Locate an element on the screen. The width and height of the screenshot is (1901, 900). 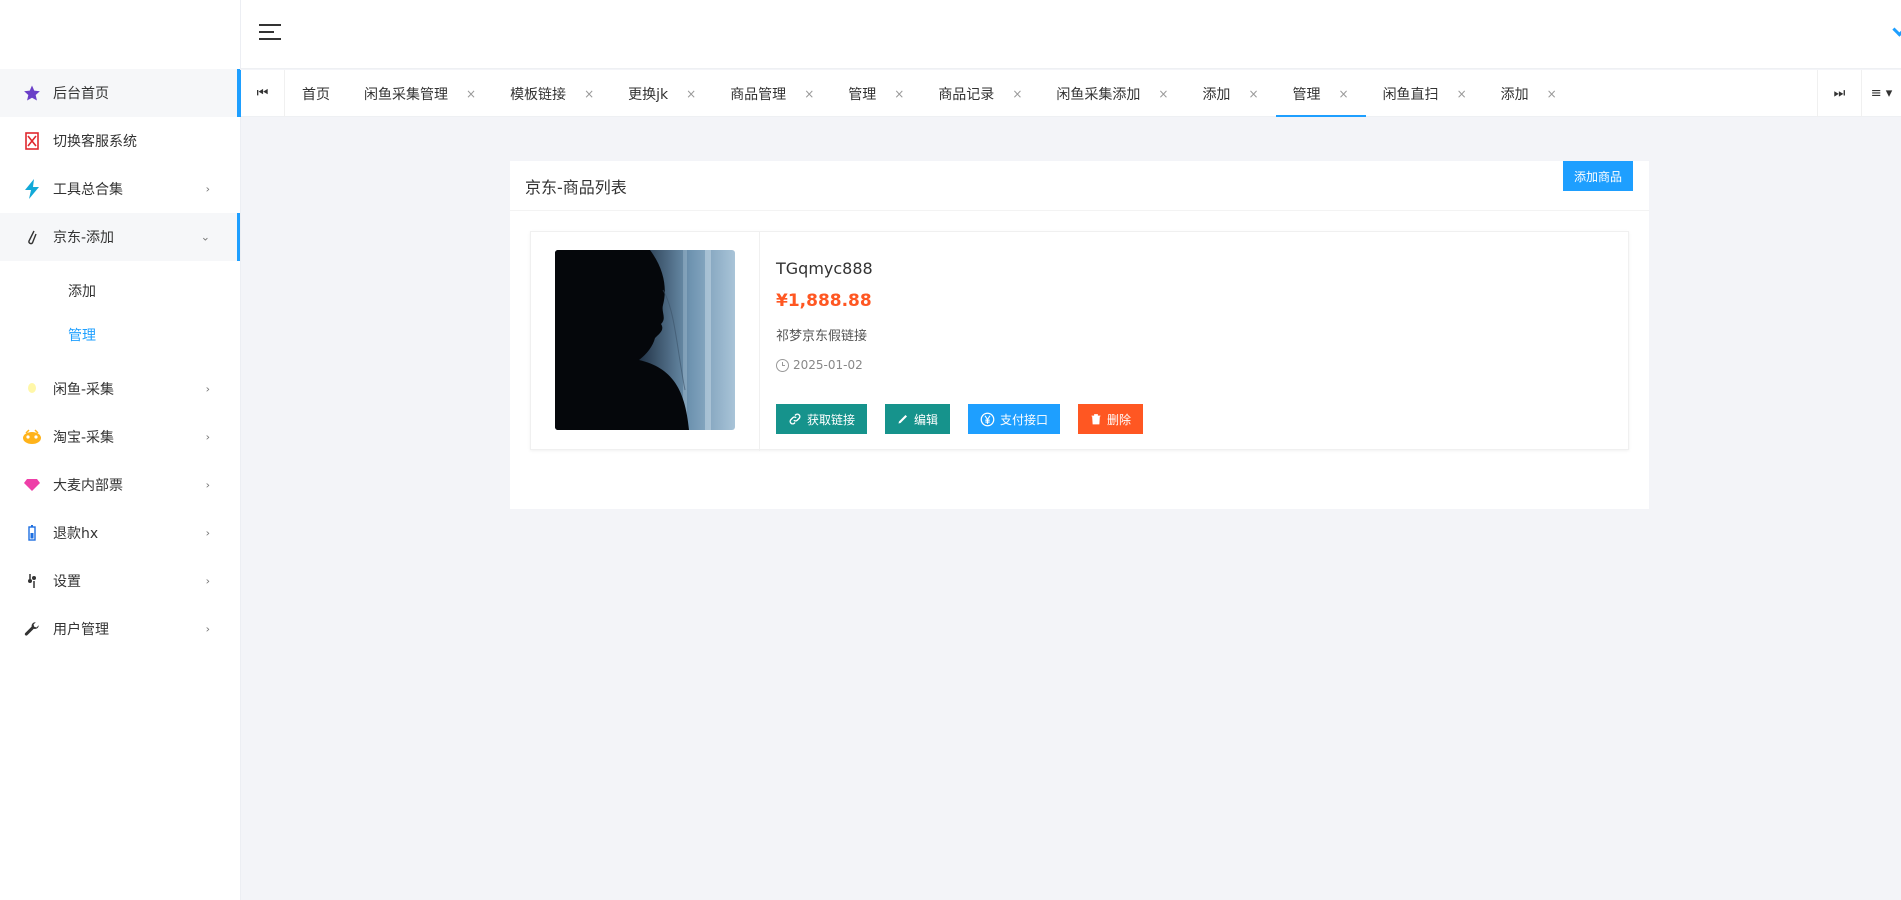
edit-label: 编辑 is located at coordinates (926, 419).